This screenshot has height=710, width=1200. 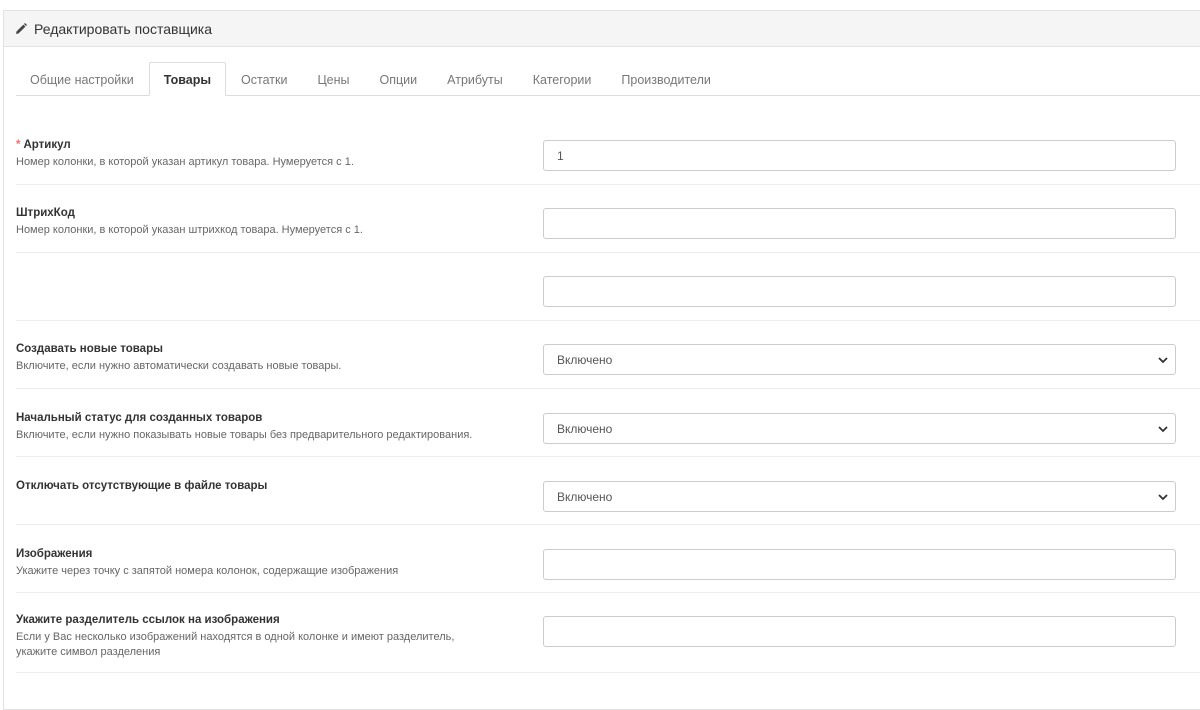 I want to click on tab-stock: Остатки, so click(x=264, y=79).